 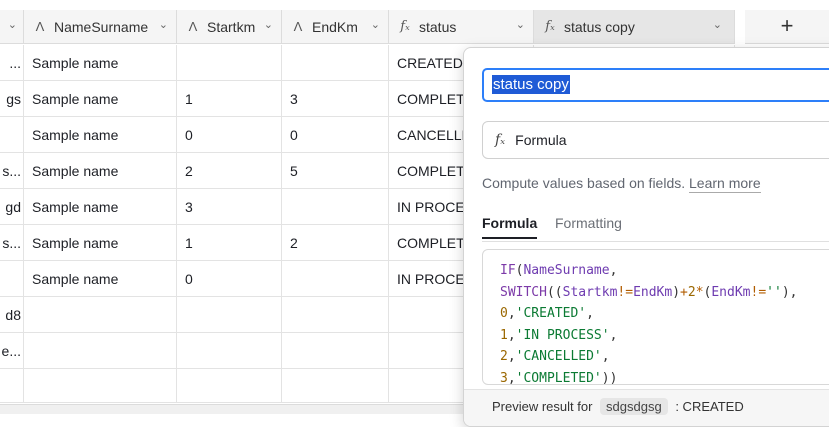 What do you see at coordinates (555, 356) in the screenshot?
I see `formula-line: 2,'CANCELLED',` at bounding box center [555, 356].